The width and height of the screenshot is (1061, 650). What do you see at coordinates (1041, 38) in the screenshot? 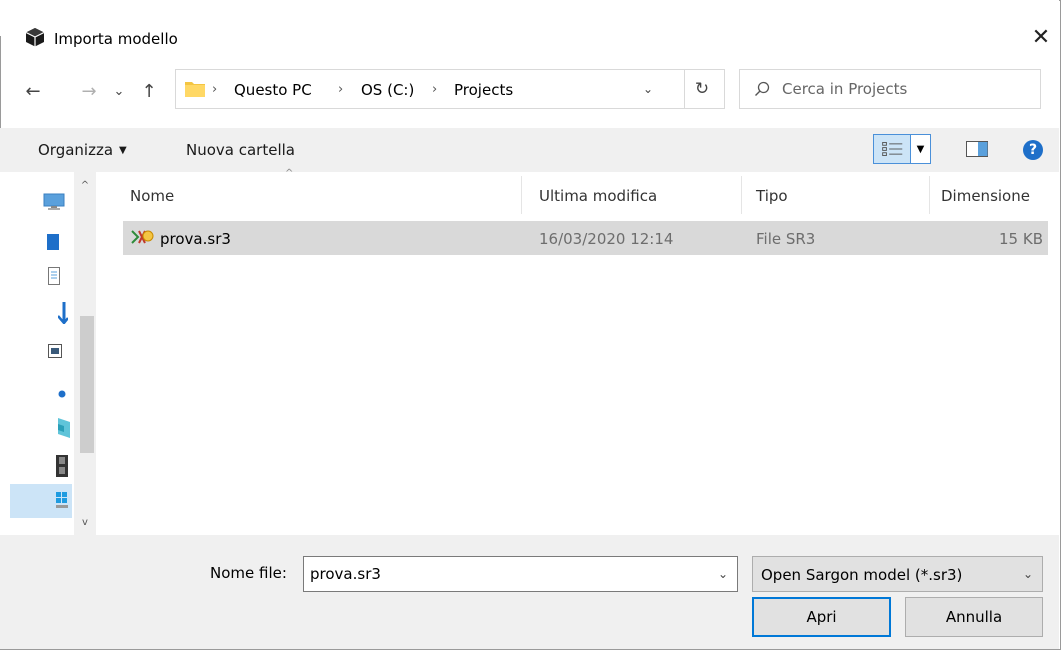
I see `close-button: ✕` at bounding box center [1041, 38].